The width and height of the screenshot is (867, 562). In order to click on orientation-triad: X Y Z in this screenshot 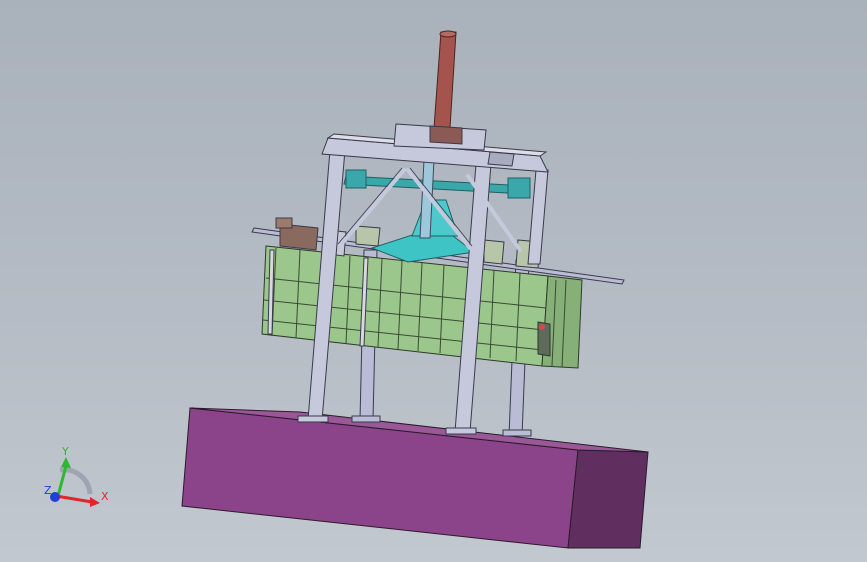, I will do `click(76, 476)`.